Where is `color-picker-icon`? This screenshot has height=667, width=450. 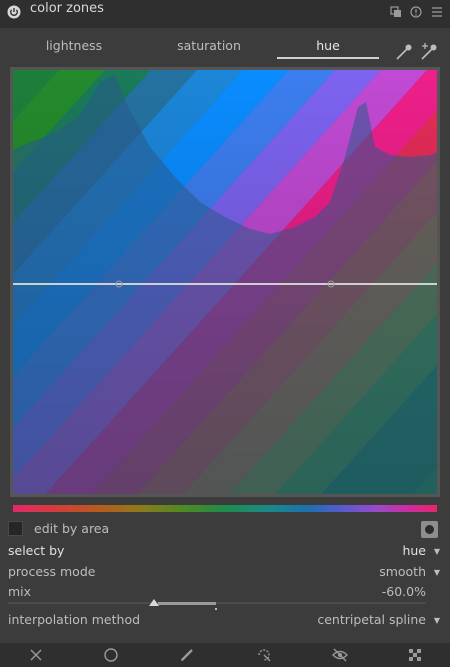
color-picker-icon is located at coordinates (404, 52).